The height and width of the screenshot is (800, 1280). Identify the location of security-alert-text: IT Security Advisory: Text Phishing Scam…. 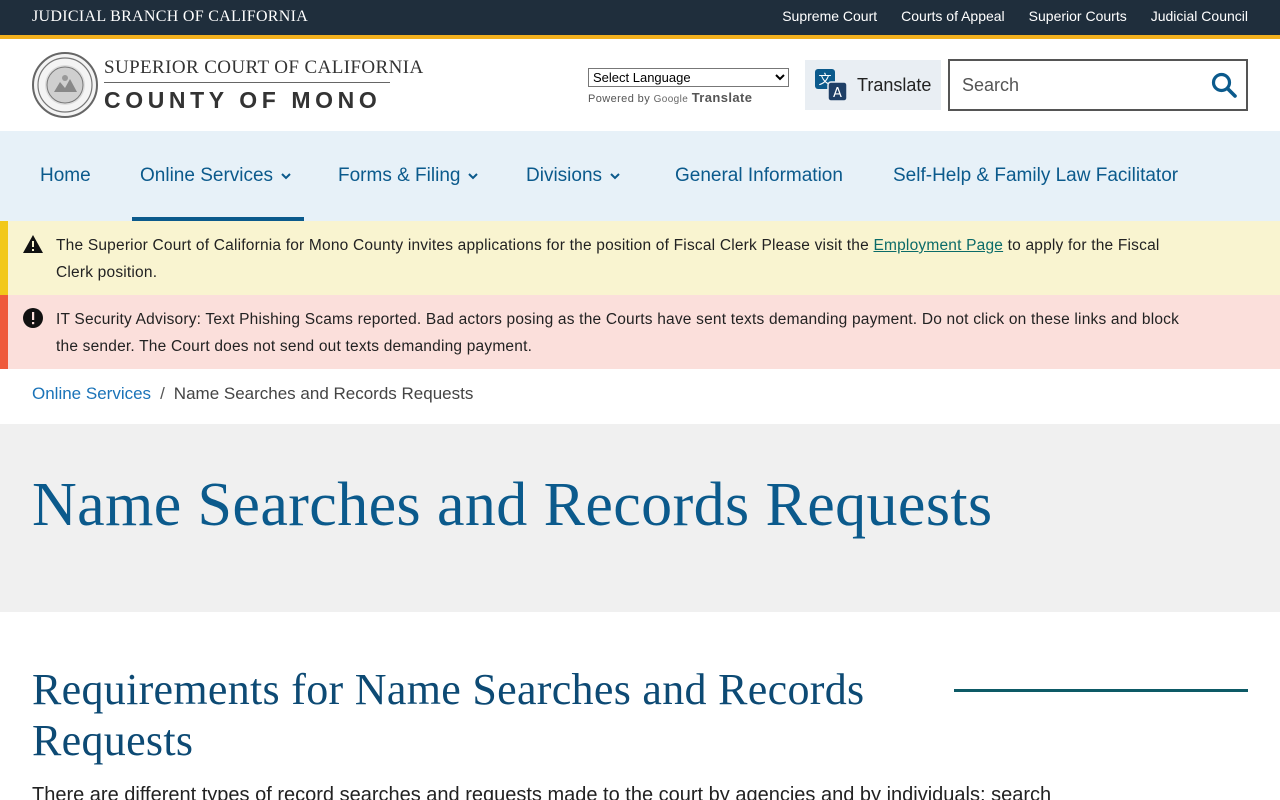
(618, 333).